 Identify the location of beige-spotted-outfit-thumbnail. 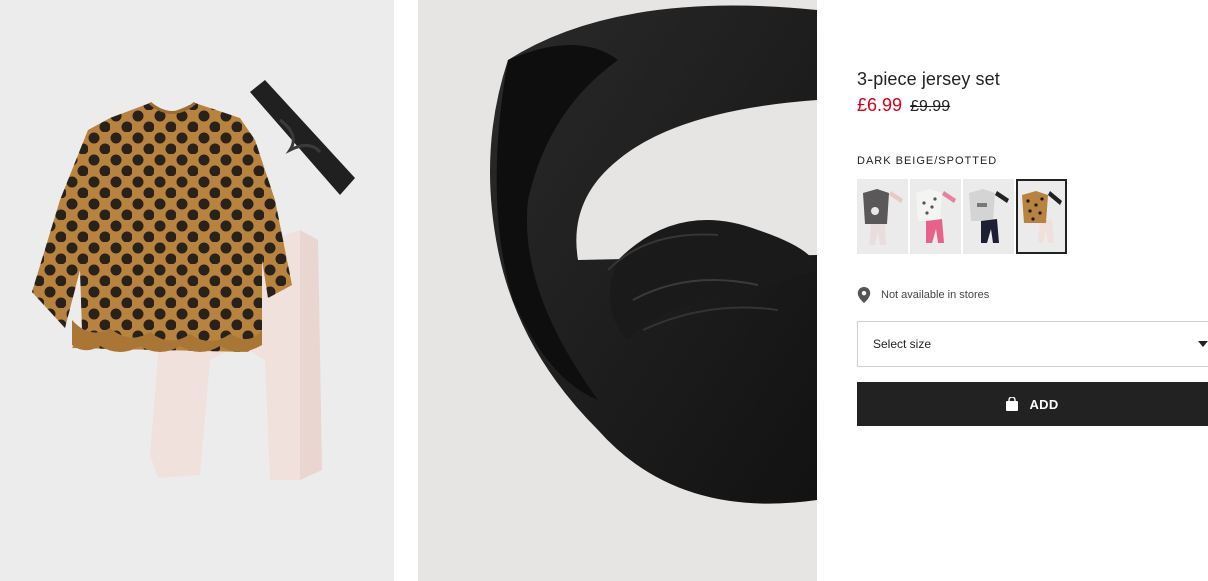
(1041, 216).